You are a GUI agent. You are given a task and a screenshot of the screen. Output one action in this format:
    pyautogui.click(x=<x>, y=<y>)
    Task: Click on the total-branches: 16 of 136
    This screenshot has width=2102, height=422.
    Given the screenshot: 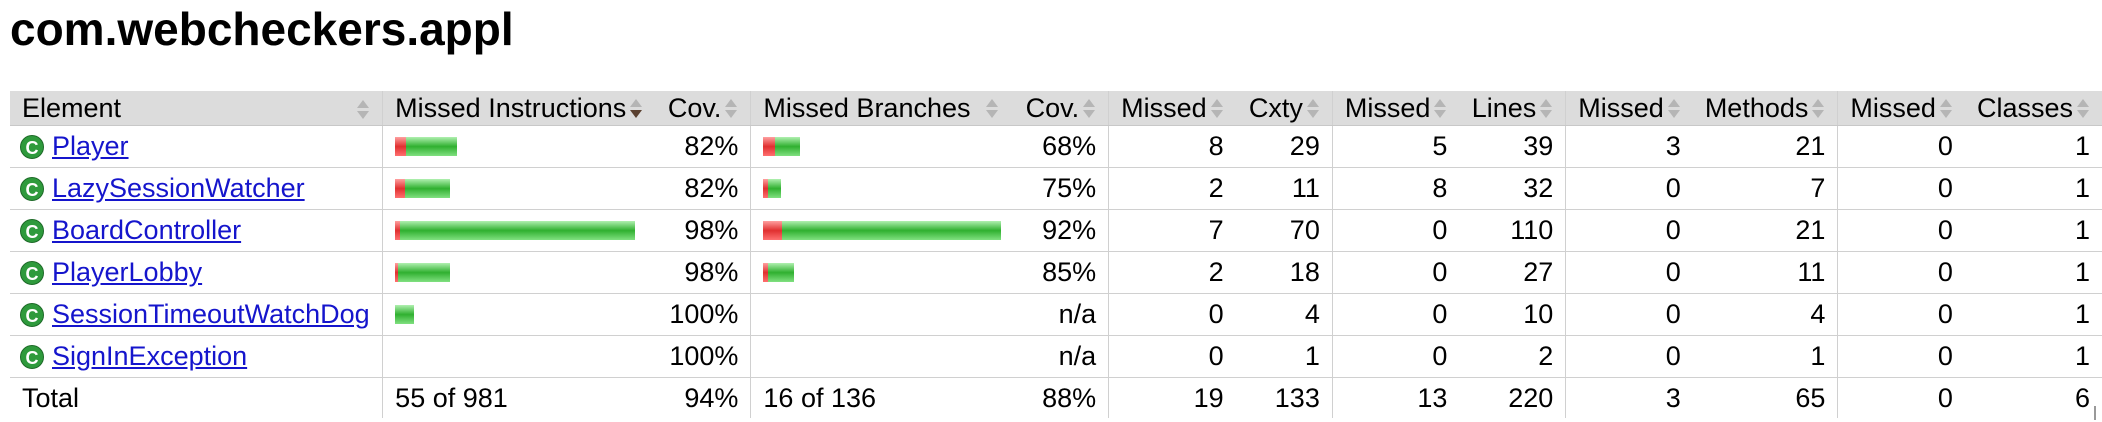 What is the action you would take?
    pyautogui.click(x=882, y=397)
    